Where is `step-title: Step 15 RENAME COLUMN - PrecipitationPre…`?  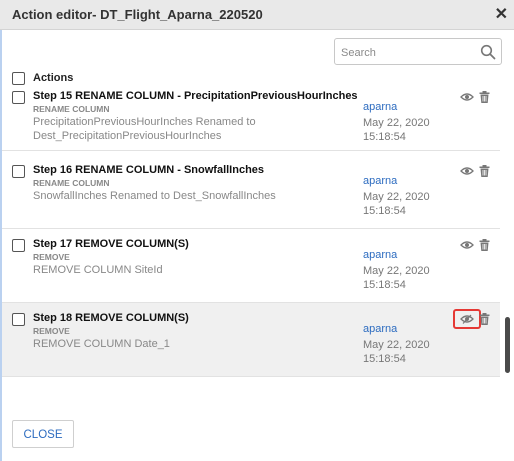
step-title: Step 15 RENAME COLUMN - PrecipitationPre… is located at coordinates (195, 96).